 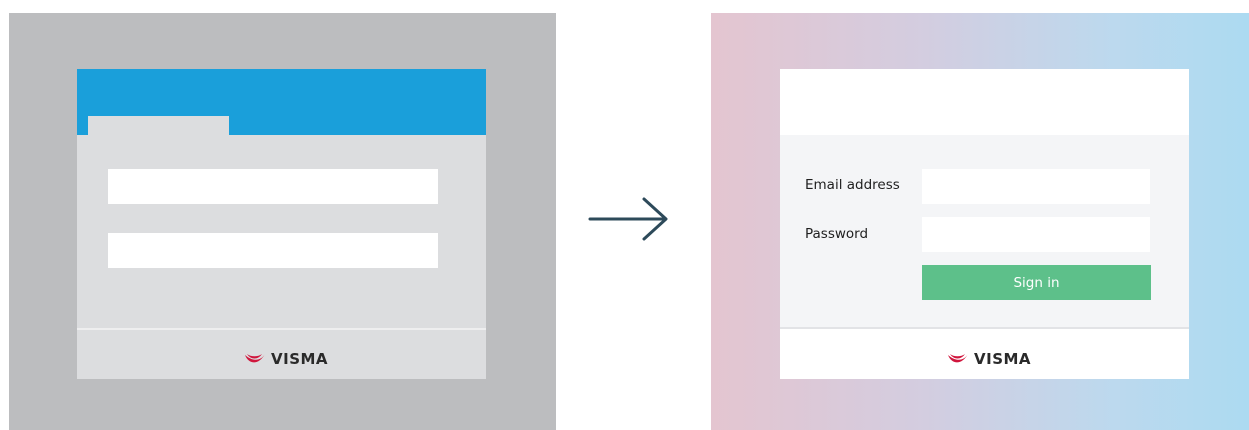 What do you see at coordinates (158, 126) in the screenshot?
I see `old-login-tab` at bounding box center [158, 126].